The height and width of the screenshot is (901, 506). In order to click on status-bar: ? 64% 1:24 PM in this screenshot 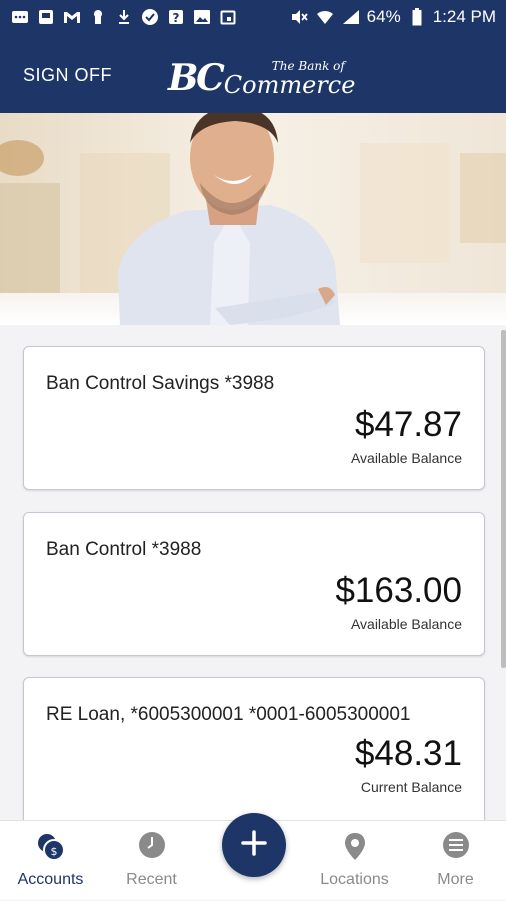, I will do `click(253, 17)`.